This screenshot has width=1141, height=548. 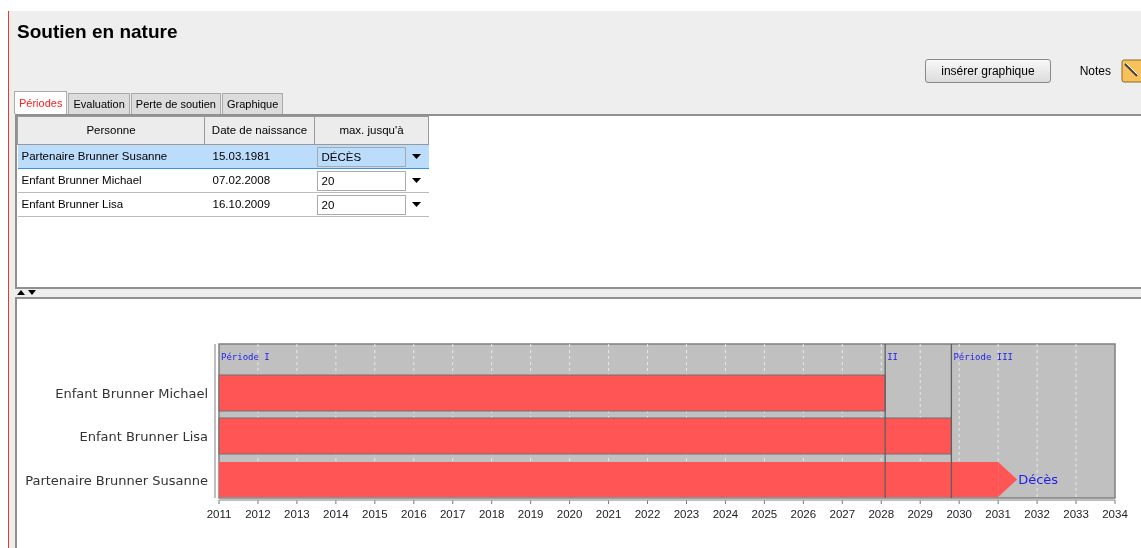 I want to click on axis-tick-label: 2015, so click(x=375, y=509).